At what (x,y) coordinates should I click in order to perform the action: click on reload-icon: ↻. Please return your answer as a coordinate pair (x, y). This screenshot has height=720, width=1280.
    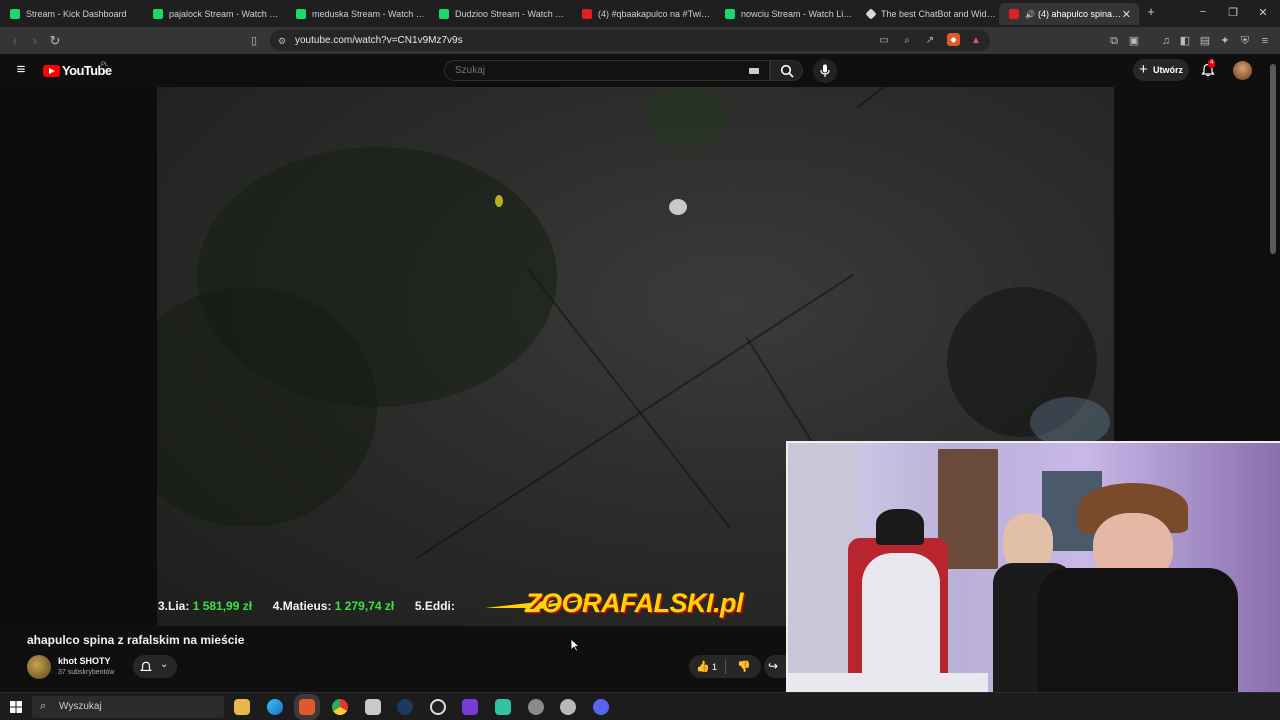
    Looking at the image, I should click on (55, 41).